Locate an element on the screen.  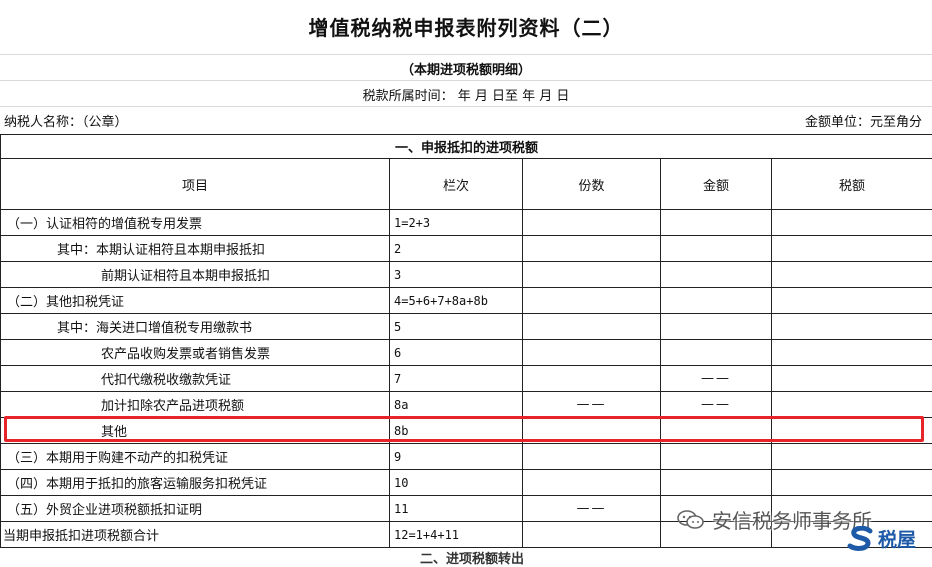
form-subtitle: （本期进项税额明细） is located at coordinates (466, 68).